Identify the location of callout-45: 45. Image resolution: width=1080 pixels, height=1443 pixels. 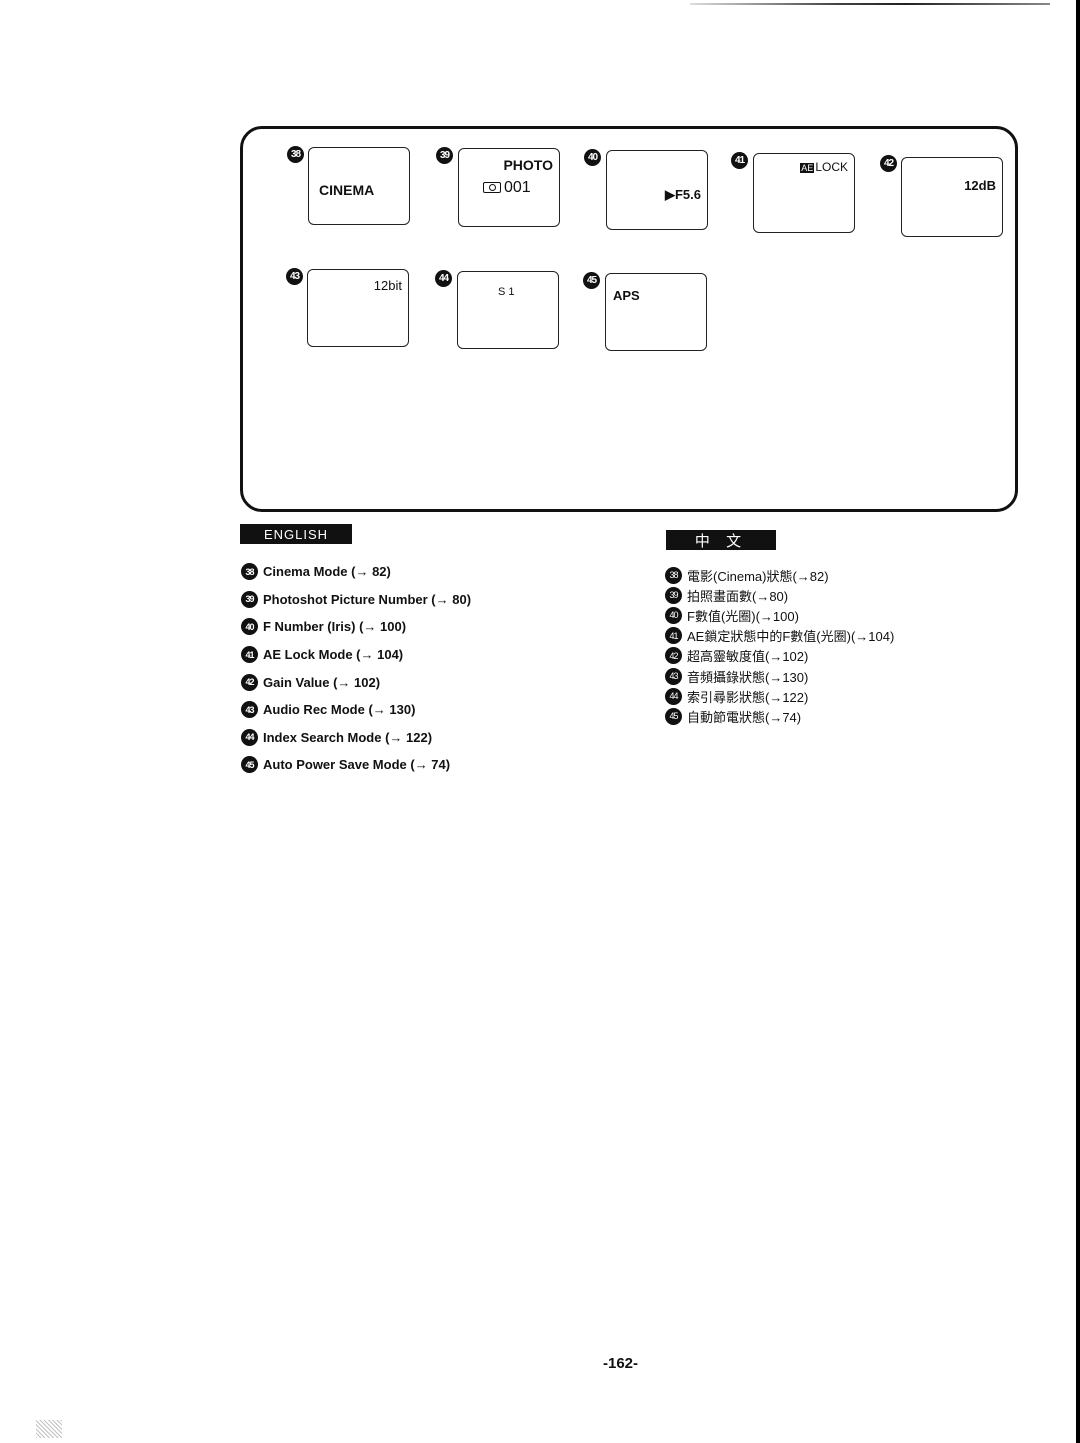
(591, 280).